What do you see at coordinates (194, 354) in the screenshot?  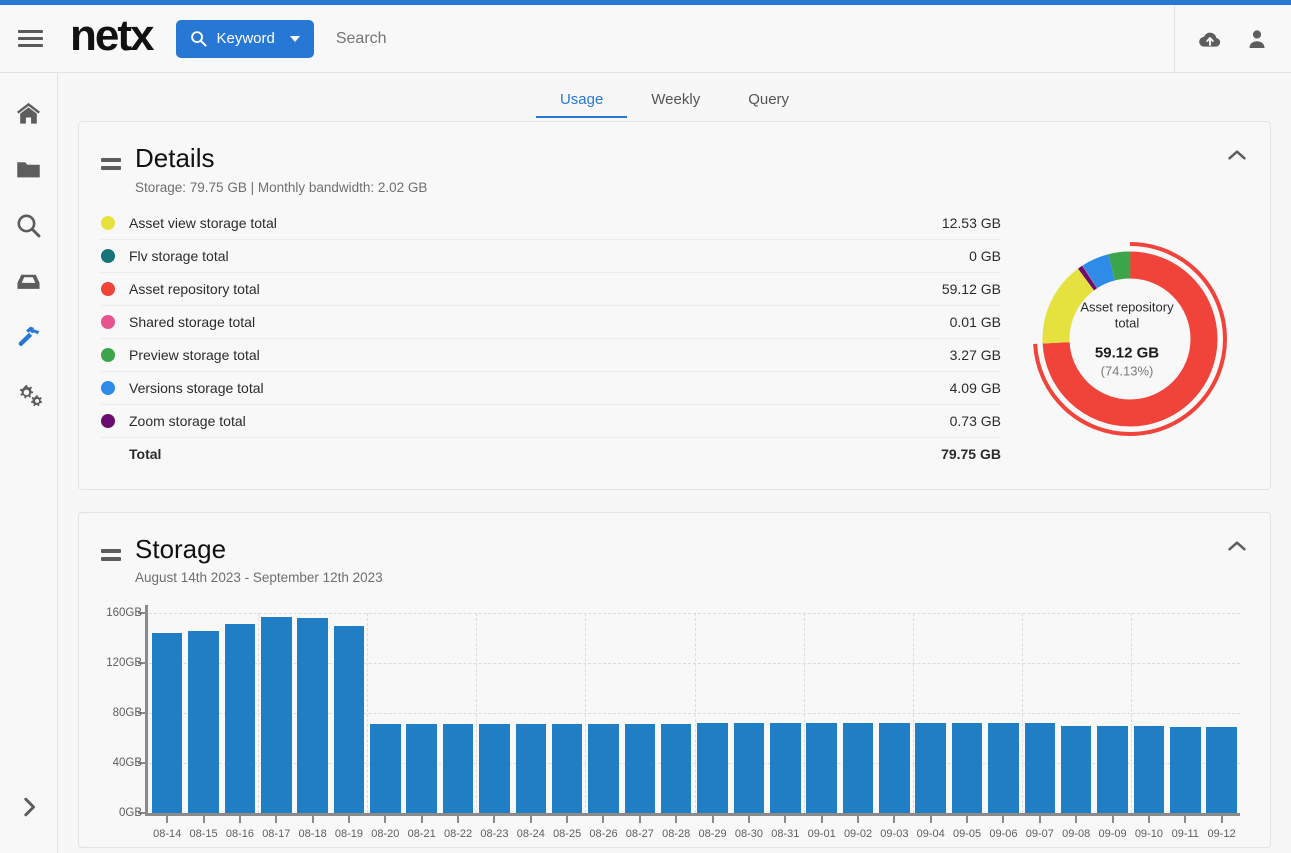 I see `row-label: Preview storage total` at bounding box center [194, 354].